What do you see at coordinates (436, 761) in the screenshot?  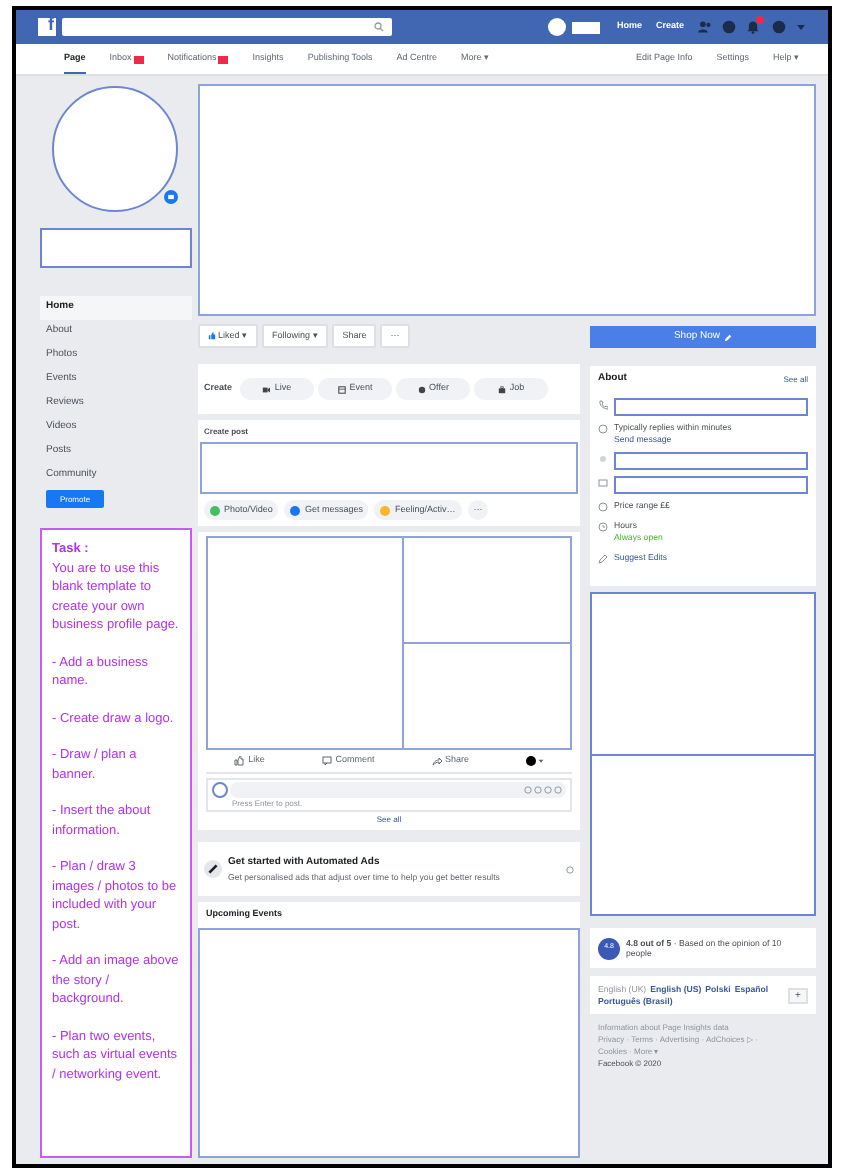 I see `share-icon` at bounding box center [436, 761].